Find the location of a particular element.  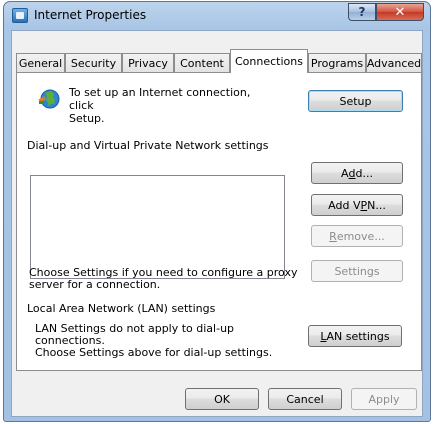

lan-settings-button: L AN settings is located at coordinates (355, 336).